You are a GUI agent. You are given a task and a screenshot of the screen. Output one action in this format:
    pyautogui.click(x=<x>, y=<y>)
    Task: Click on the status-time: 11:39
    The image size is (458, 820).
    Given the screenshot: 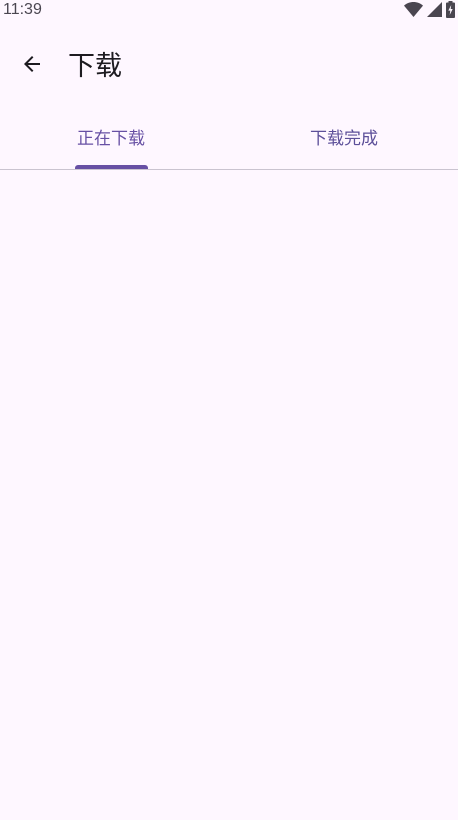 What is the action you would take?
    pyautogui.click(x=22, y=9)
    